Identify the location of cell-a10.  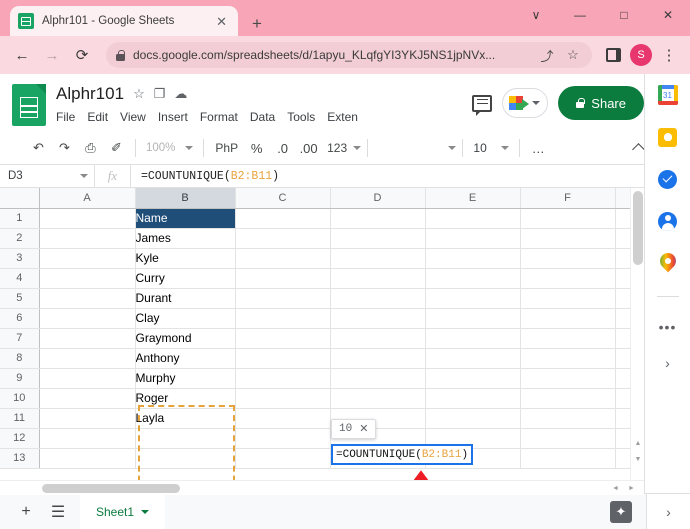
(87, 398).